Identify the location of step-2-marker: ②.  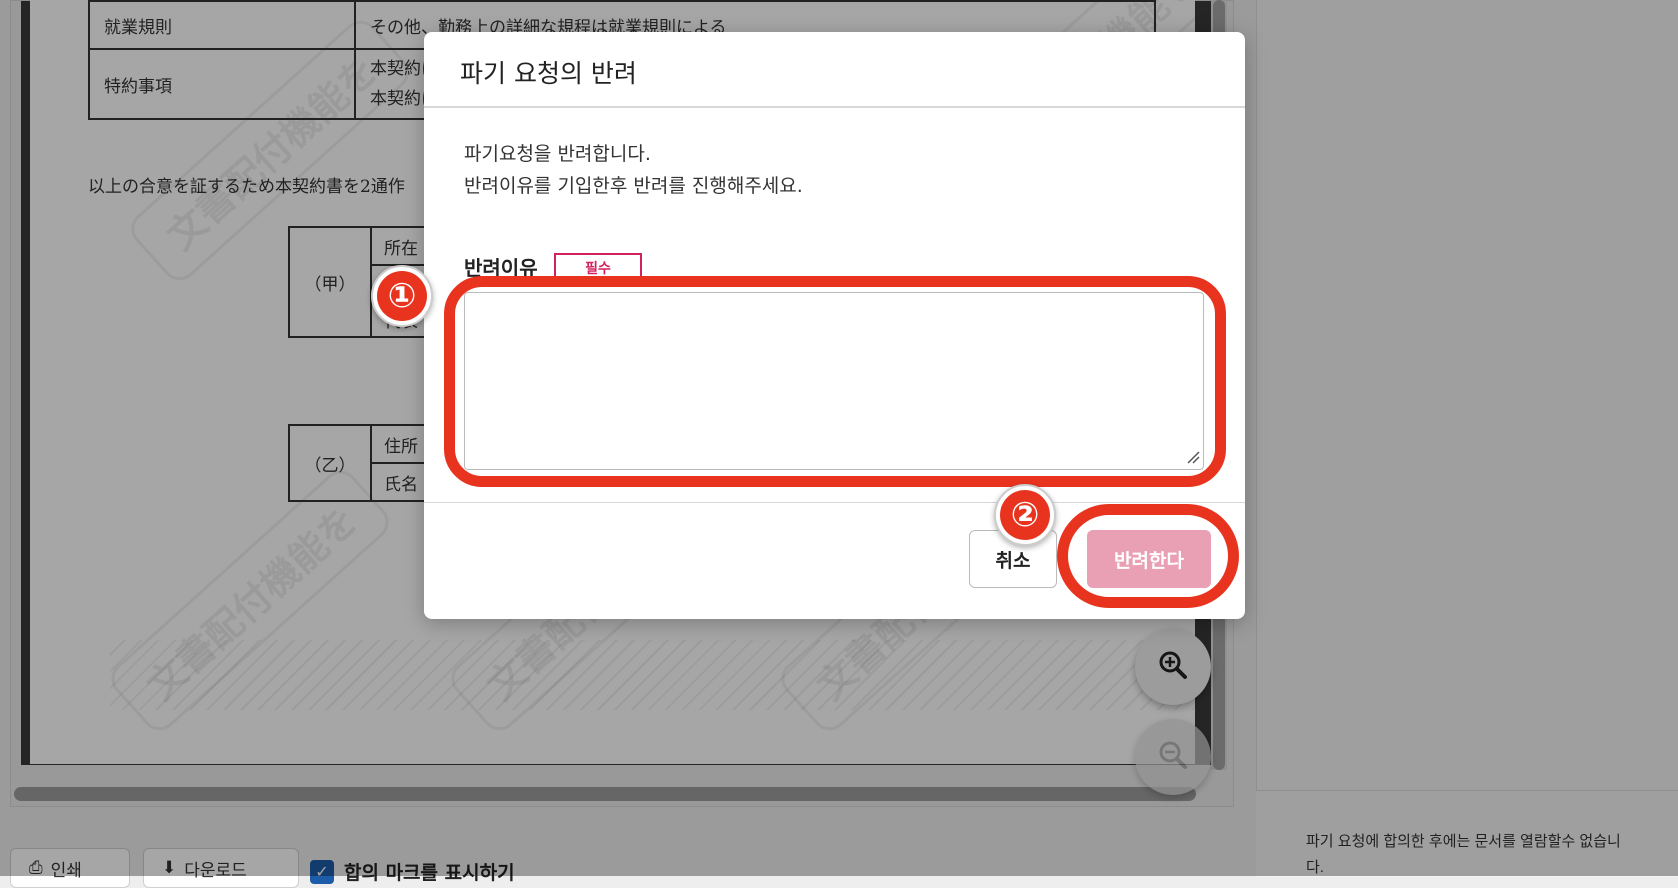
(1025, 515).